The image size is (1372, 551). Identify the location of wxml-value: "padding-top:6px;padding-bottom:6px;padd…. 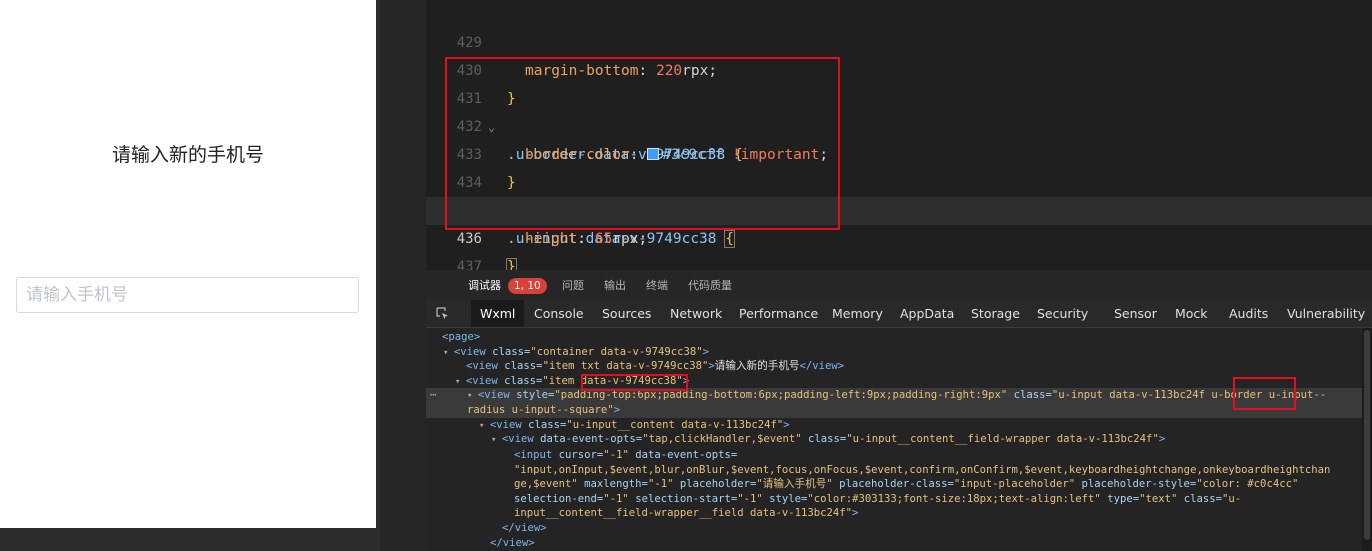
(781, 395).